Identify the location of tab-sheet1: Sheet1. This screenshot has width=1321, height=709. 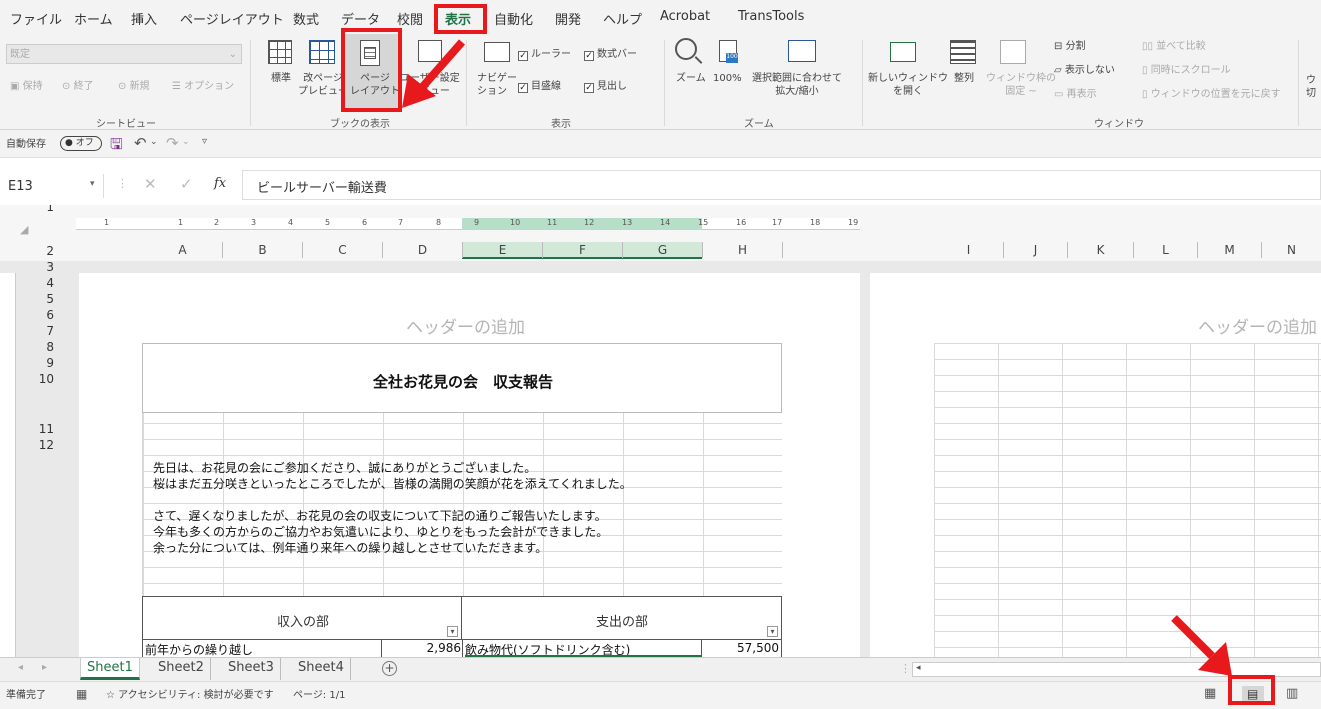
(110, 669).